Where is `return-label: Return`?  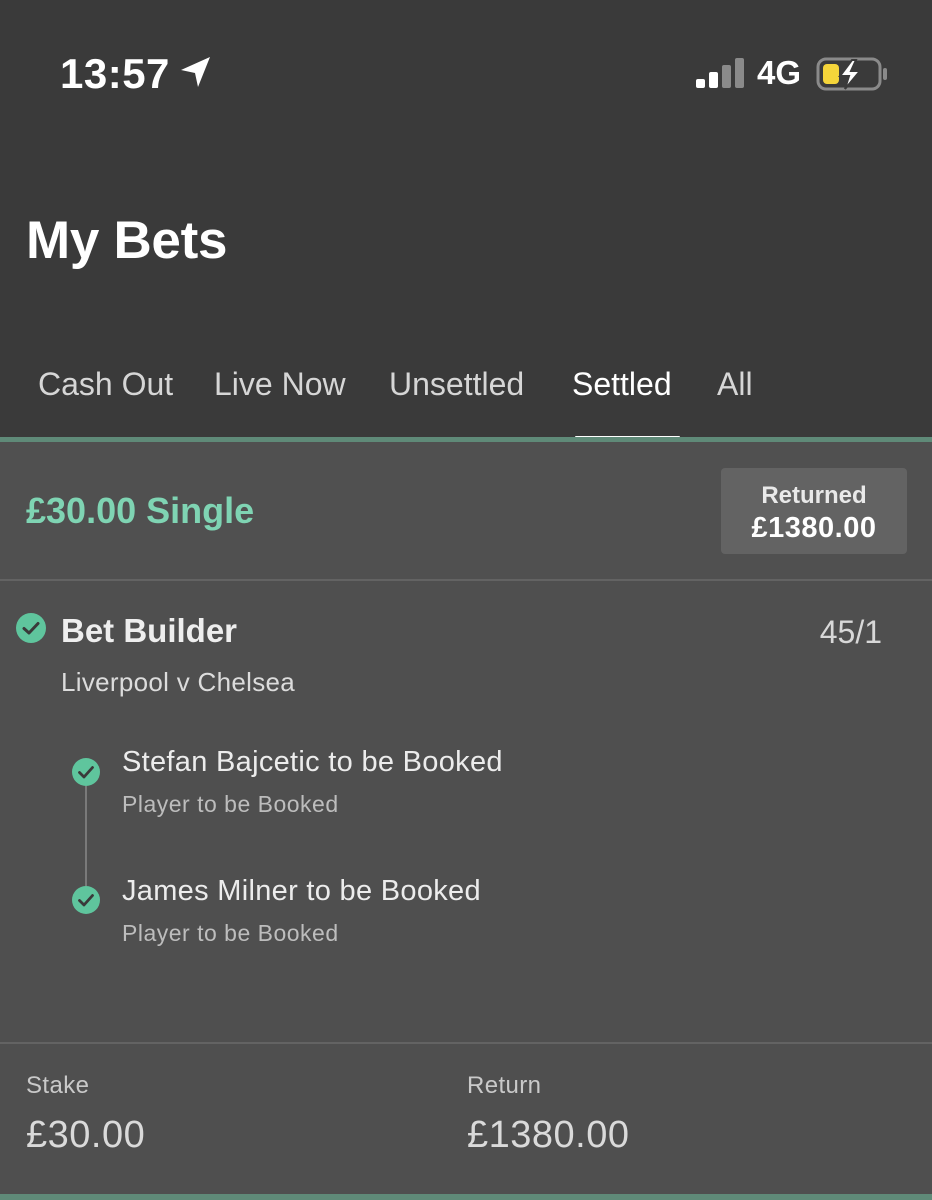
return-label: Return is located at coordinates (504, 1085).